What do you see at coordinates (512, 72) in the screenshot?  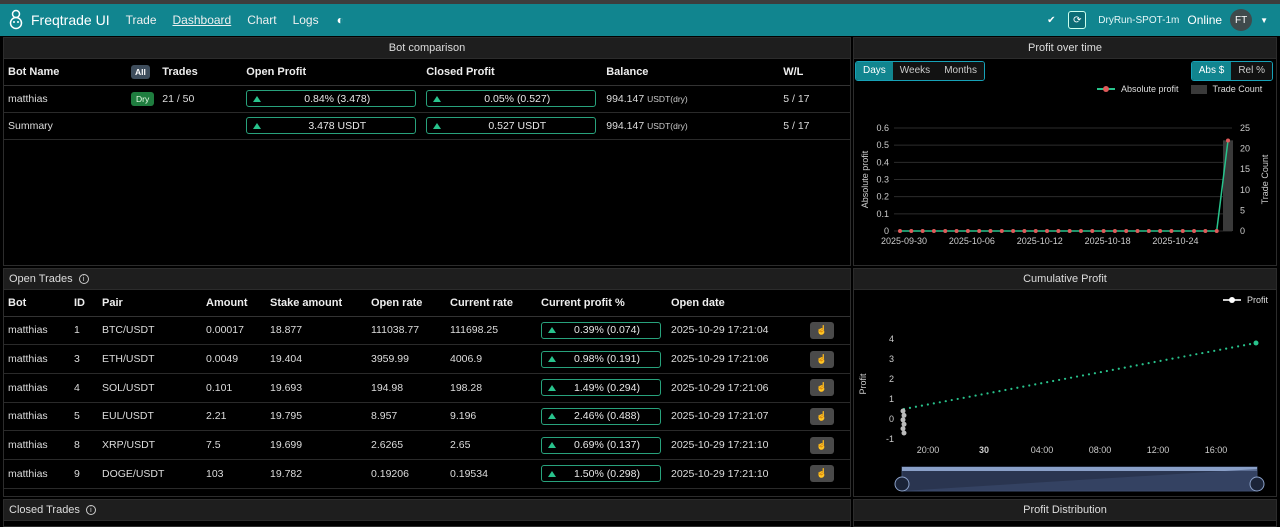 I see `col-closed-profit: Closed Profit` at bounding box center [512, 72].